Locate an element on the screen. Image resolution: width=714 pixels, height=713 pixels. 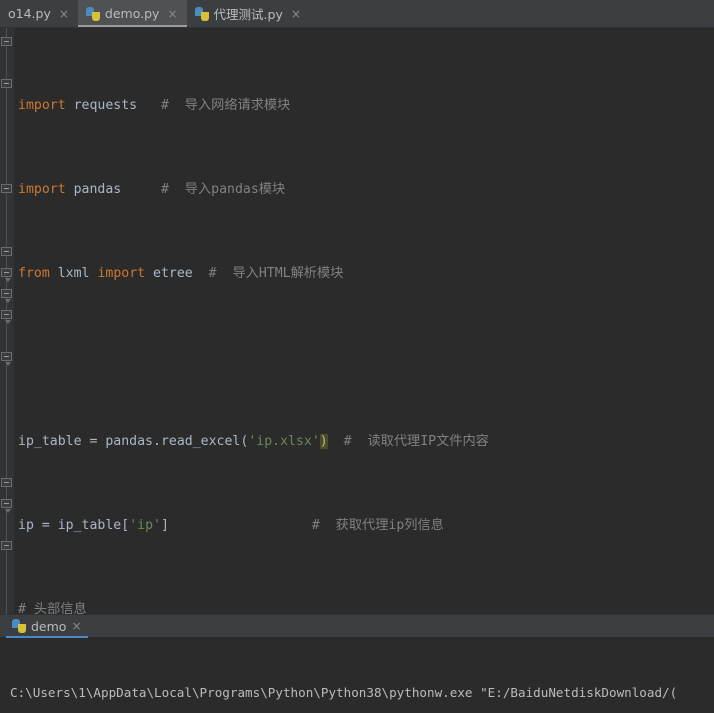
console-tab-bar: demo × is located at coordinates (357, 626).